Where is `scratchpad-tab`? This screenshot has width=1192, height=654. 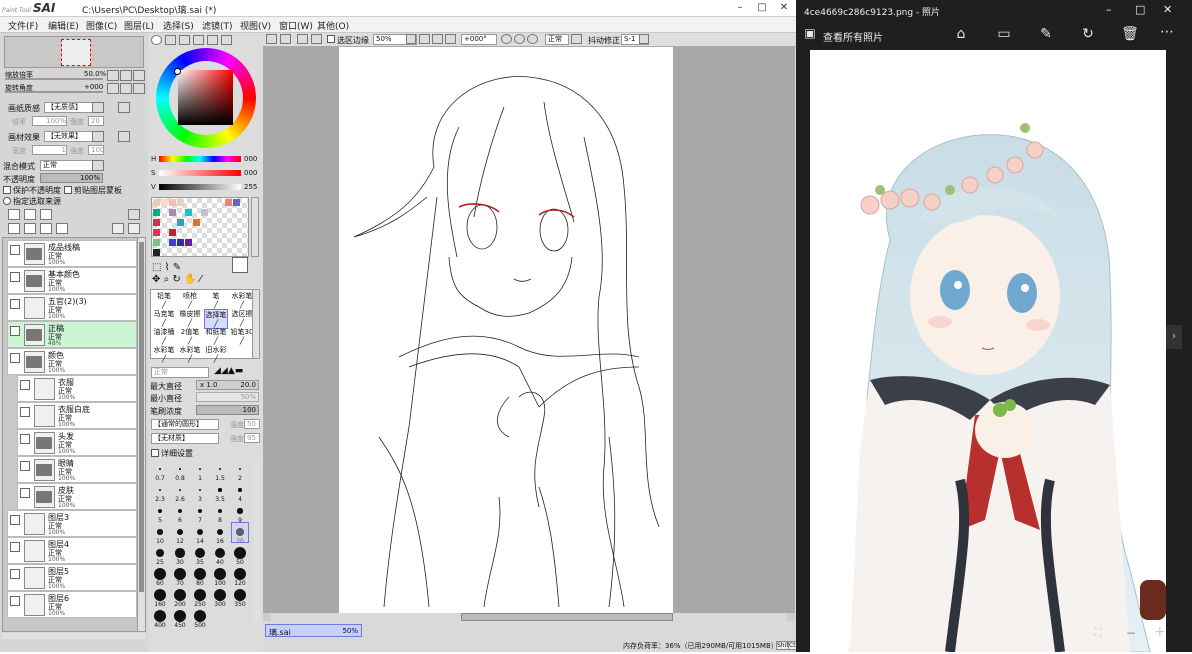
scratchpad-tab is located at coordinates (226, 40).